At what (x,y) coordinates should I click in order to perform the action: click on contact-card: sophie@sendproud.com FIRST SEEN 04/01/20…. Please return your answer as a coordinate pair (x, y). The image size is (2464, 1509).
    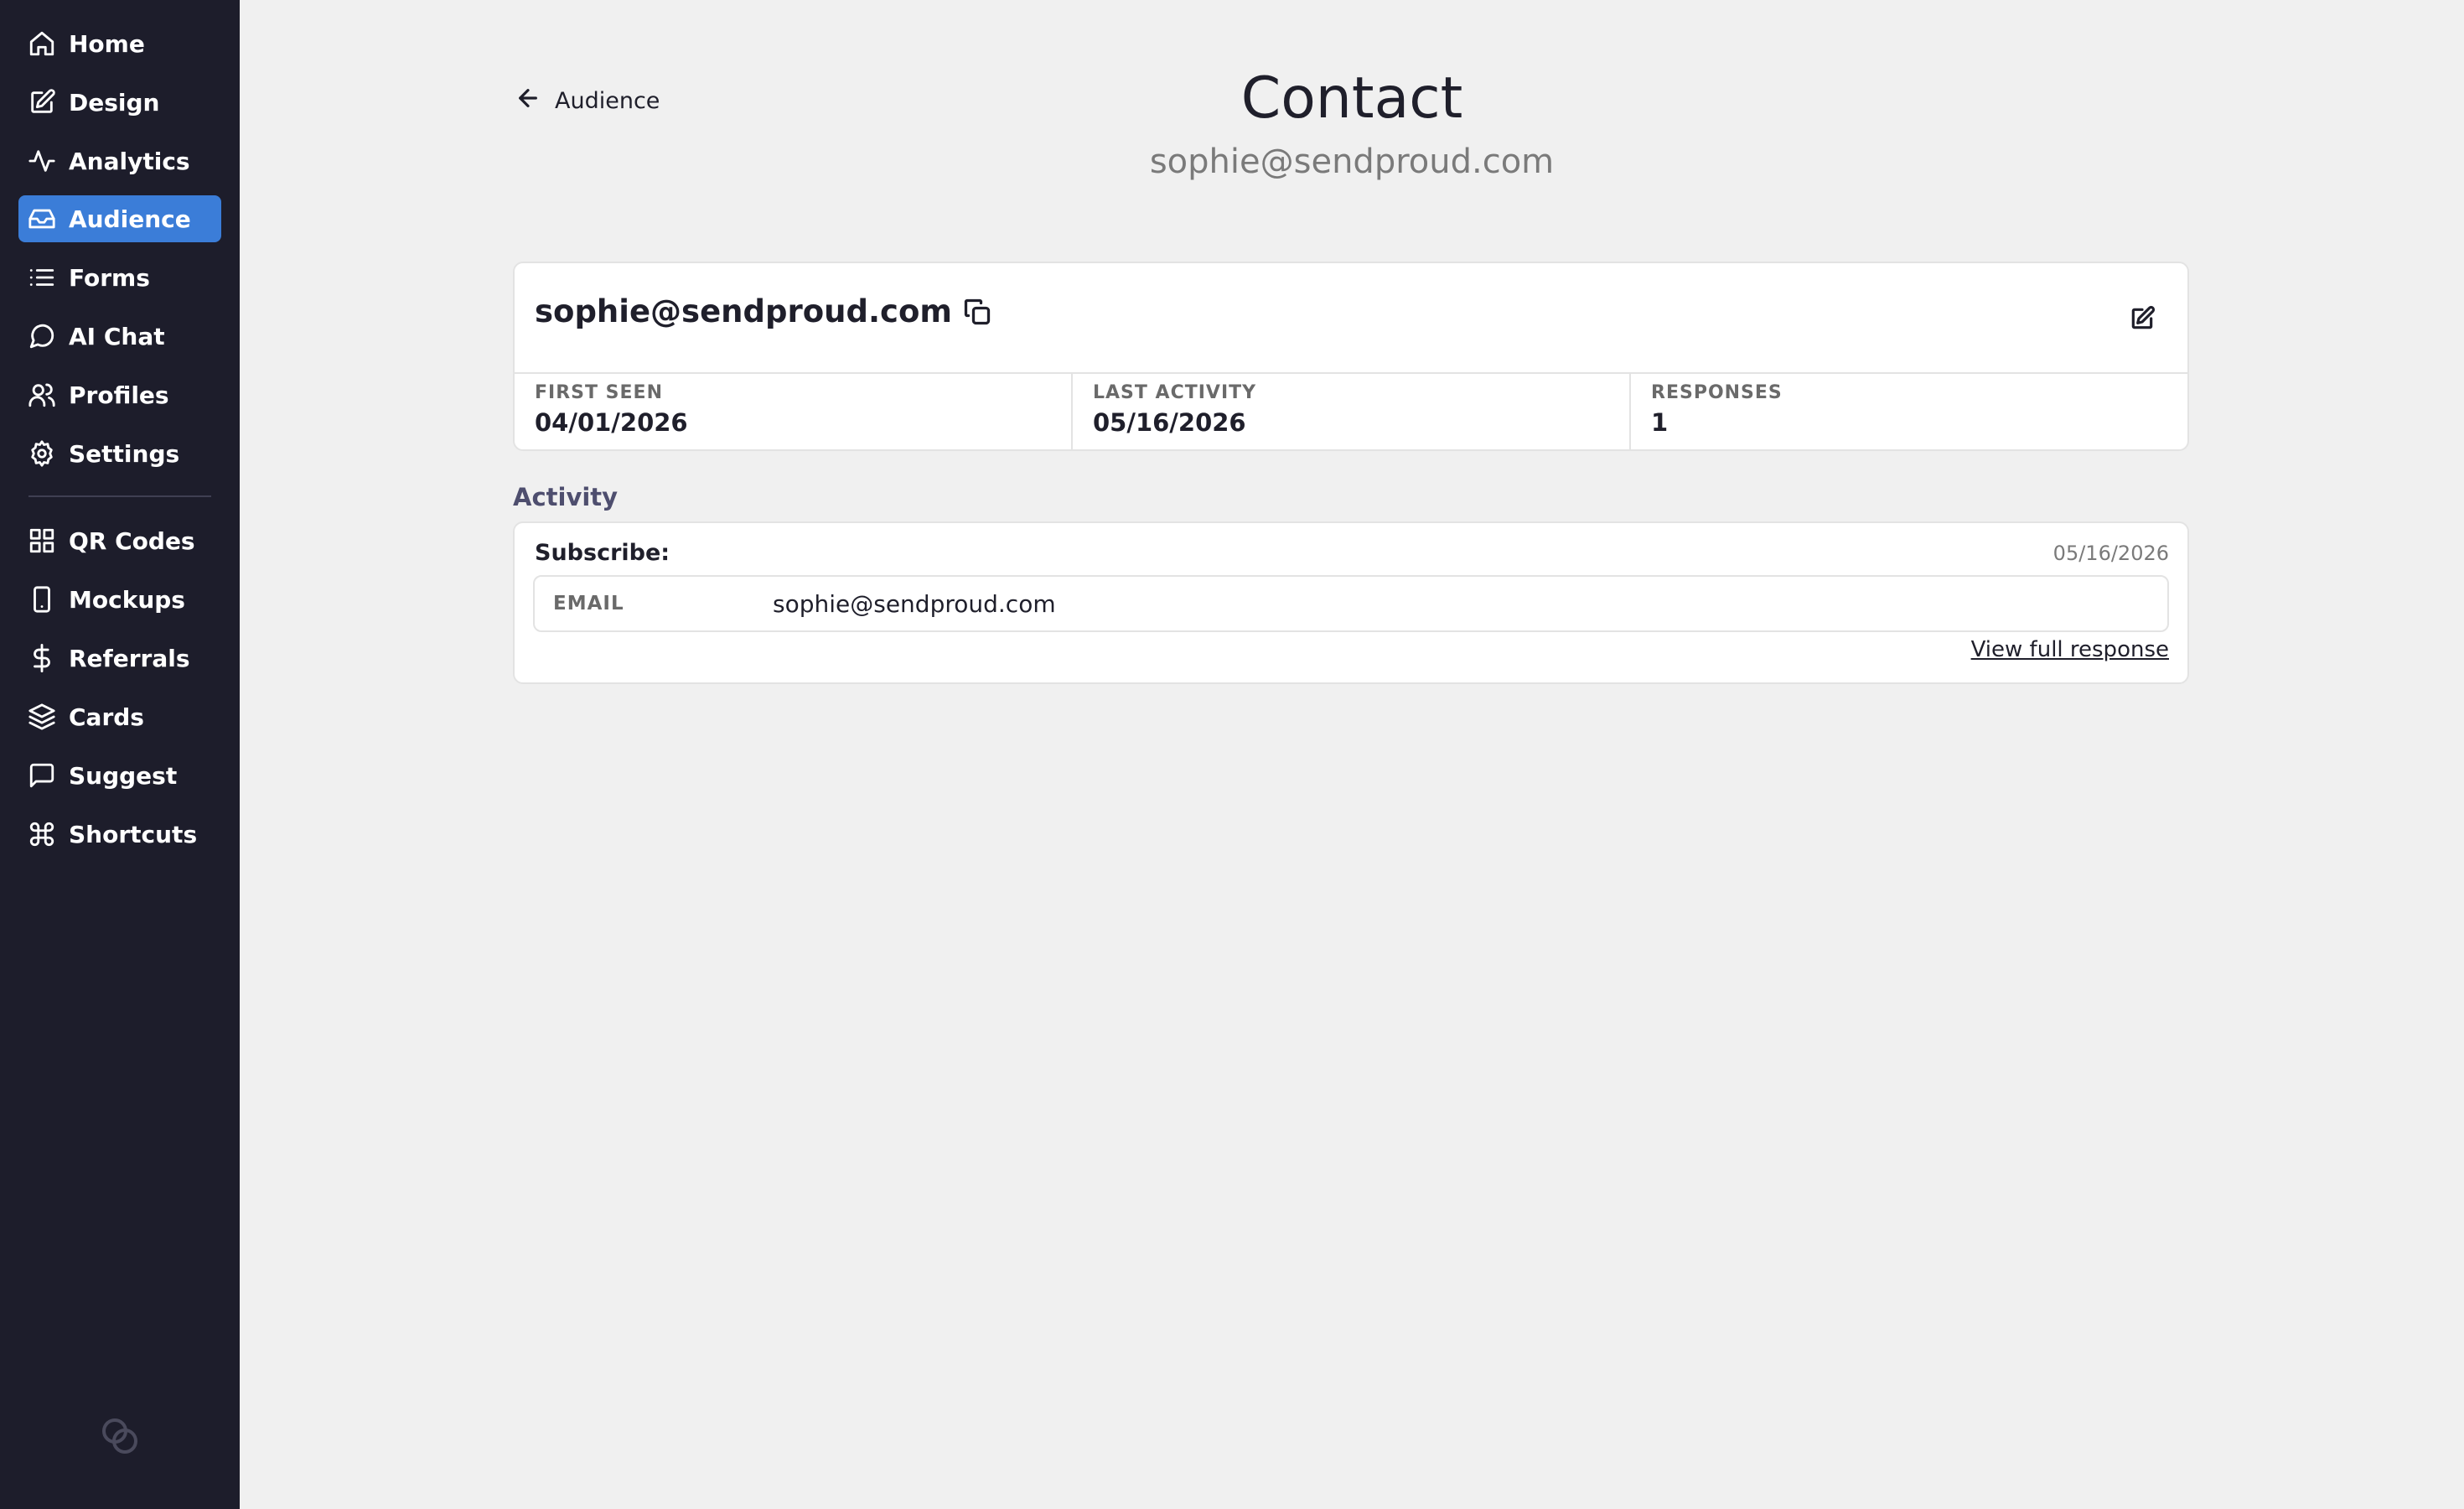
    Looking at the image, I should click on (1351, 356).